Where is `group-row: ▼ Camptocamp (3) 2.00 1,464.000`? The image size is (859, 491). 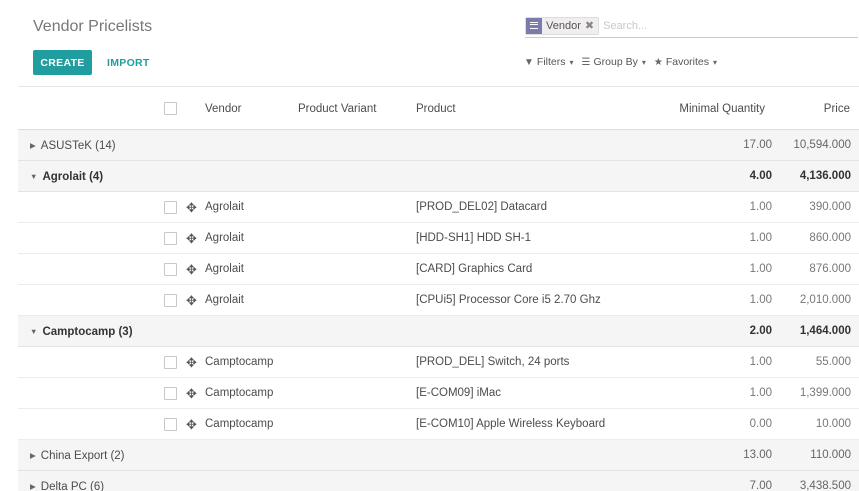 group-row: ▼ Camptocamp (3) 2.00 1,464.000 is located at coordinates (438, 331).